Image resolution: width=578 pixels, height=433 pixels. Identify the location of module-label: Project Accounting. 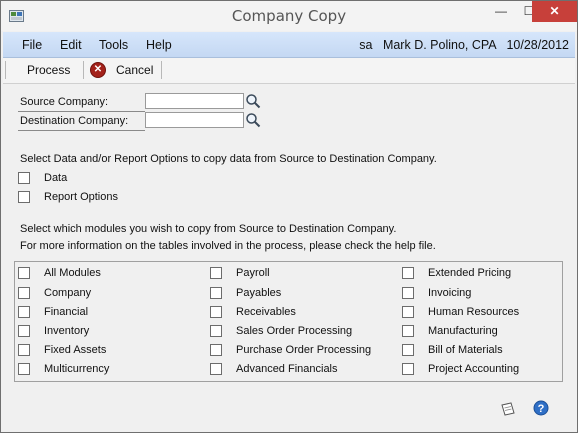
(474, 369).